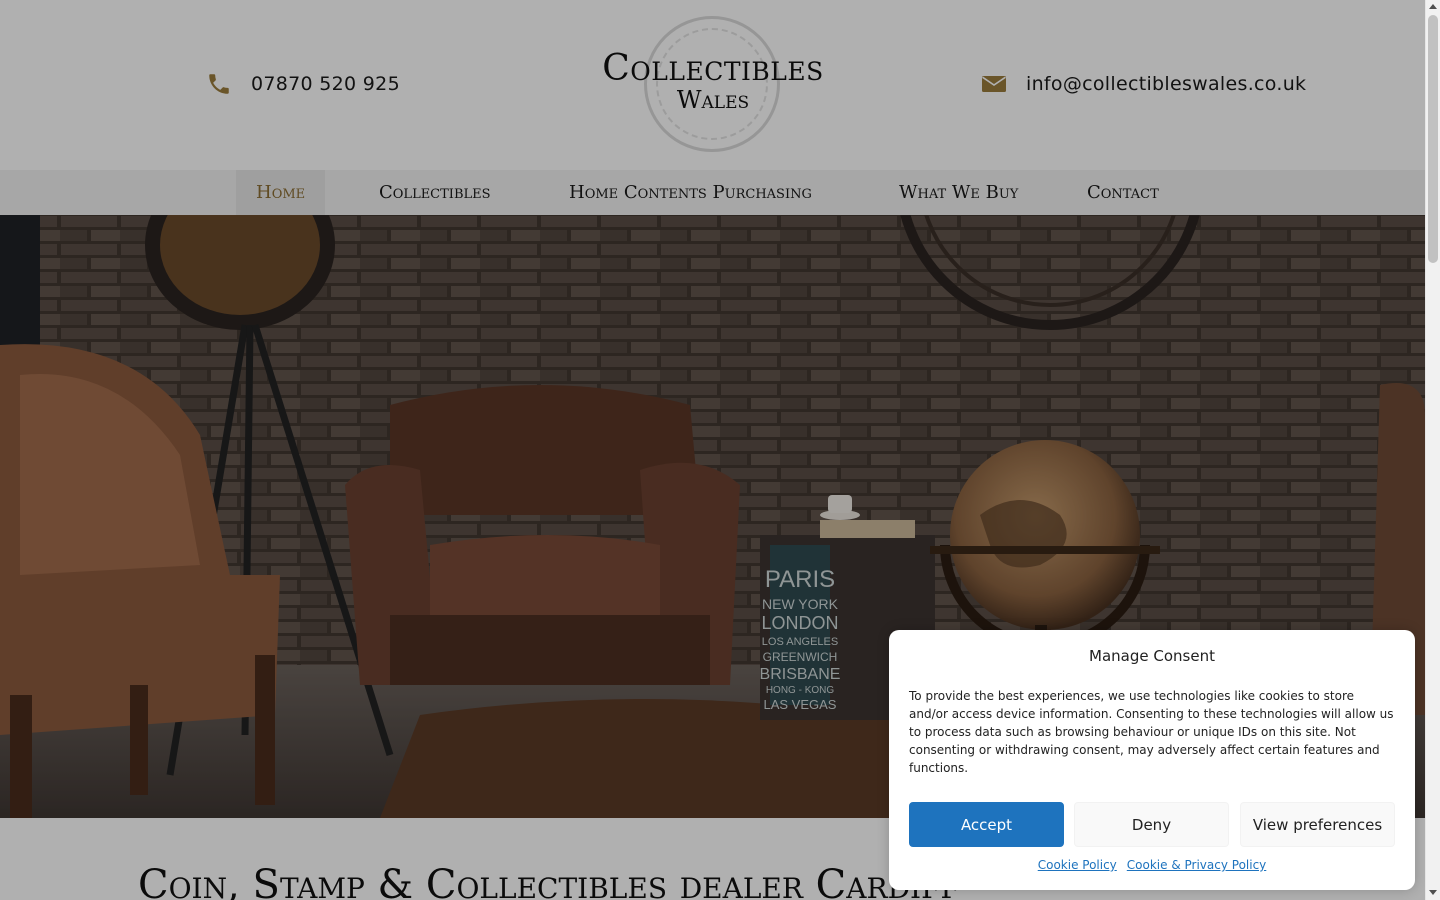 The height and width of the screenshot is (900, 1440). I want to click on deny-button: Deny, so click(1151, 824).